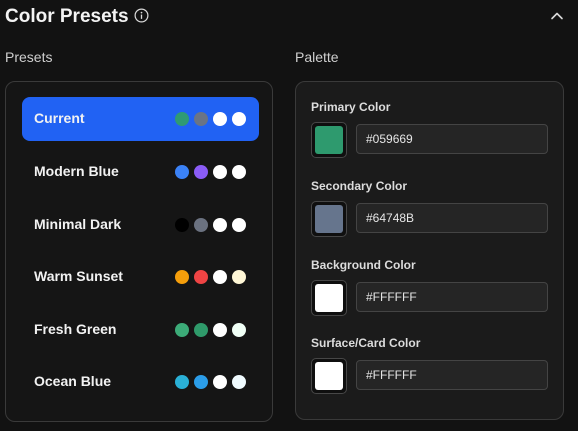 This screenshot has width=578, height=431. I want to click on palette-label: Palette, so click(317, 57).